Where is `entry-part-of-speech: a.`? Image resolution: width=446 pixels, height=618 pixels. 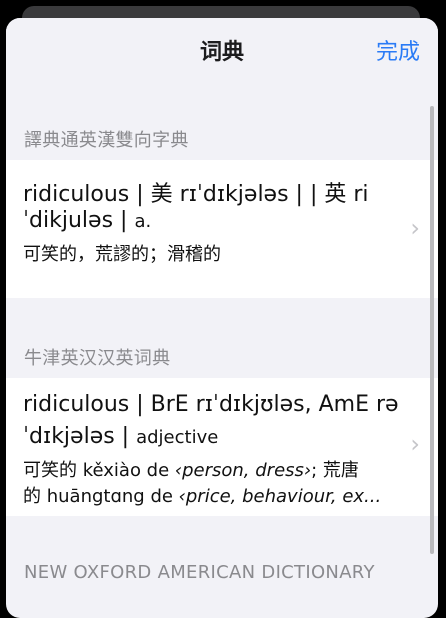 entry-part-of-speech: a. is located at coordinates (143, 221).